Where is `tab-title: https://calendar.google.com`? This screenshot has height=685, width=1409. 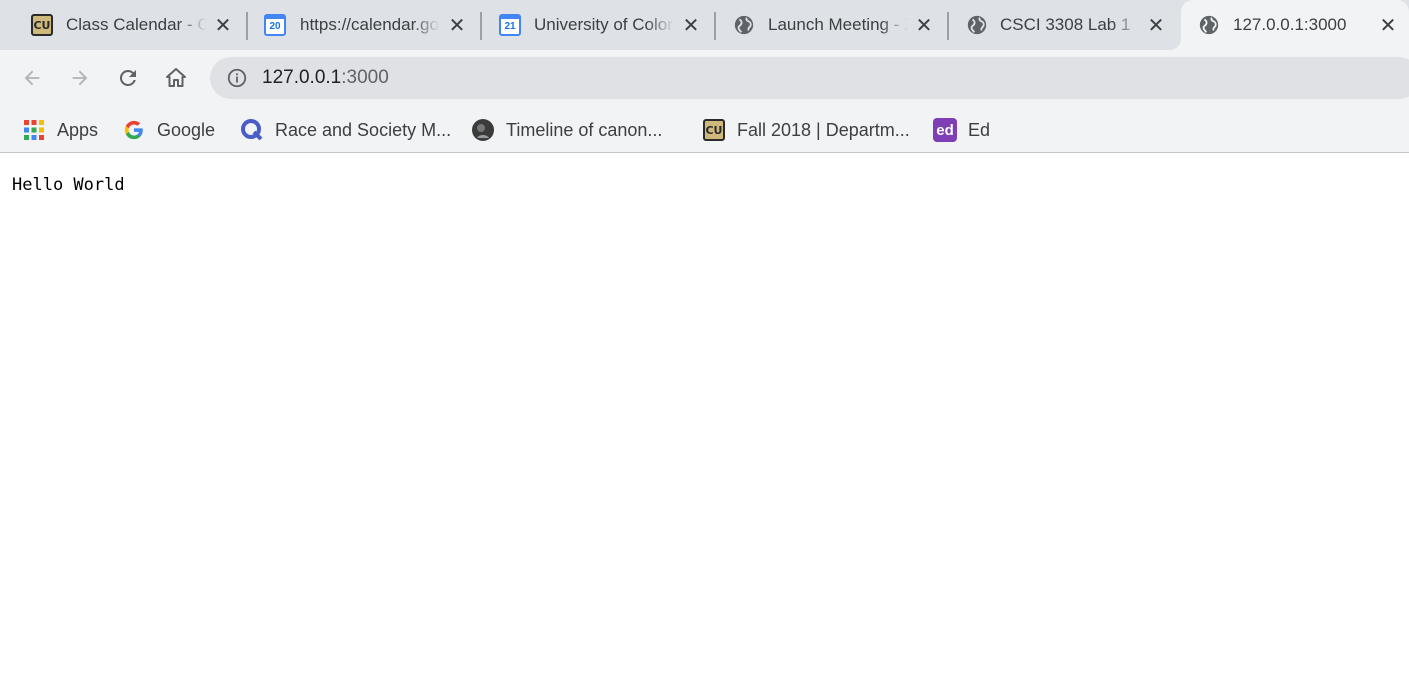 tab-title: https://calendar.google.com is located at coordinates (370, 24).